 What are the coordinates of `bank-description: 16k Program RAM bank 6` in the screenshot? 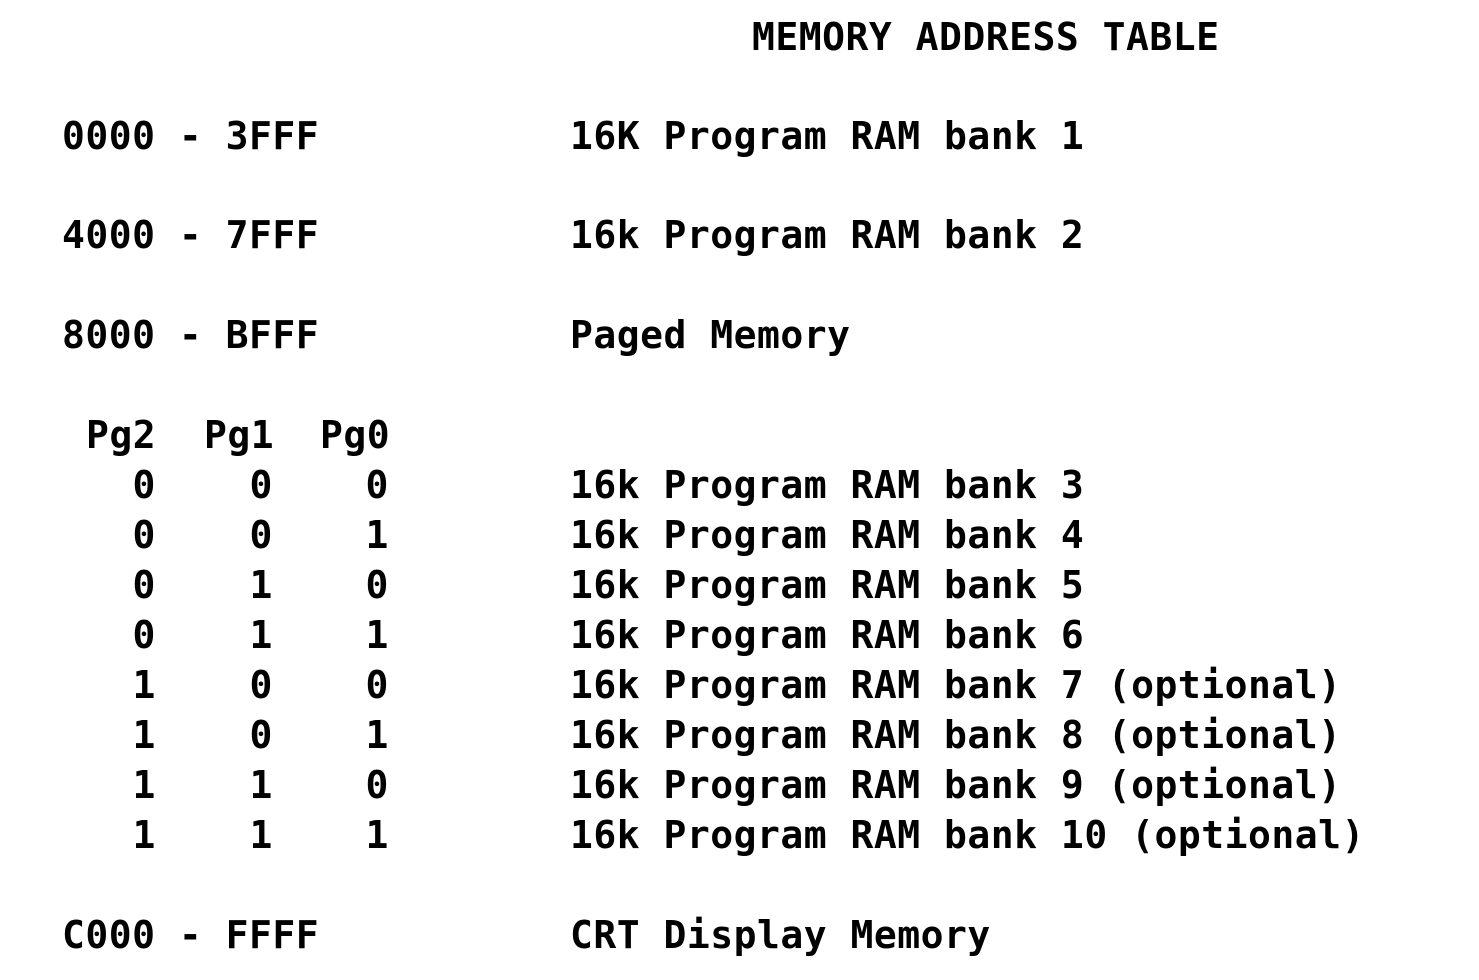 It's located at (827, 635).